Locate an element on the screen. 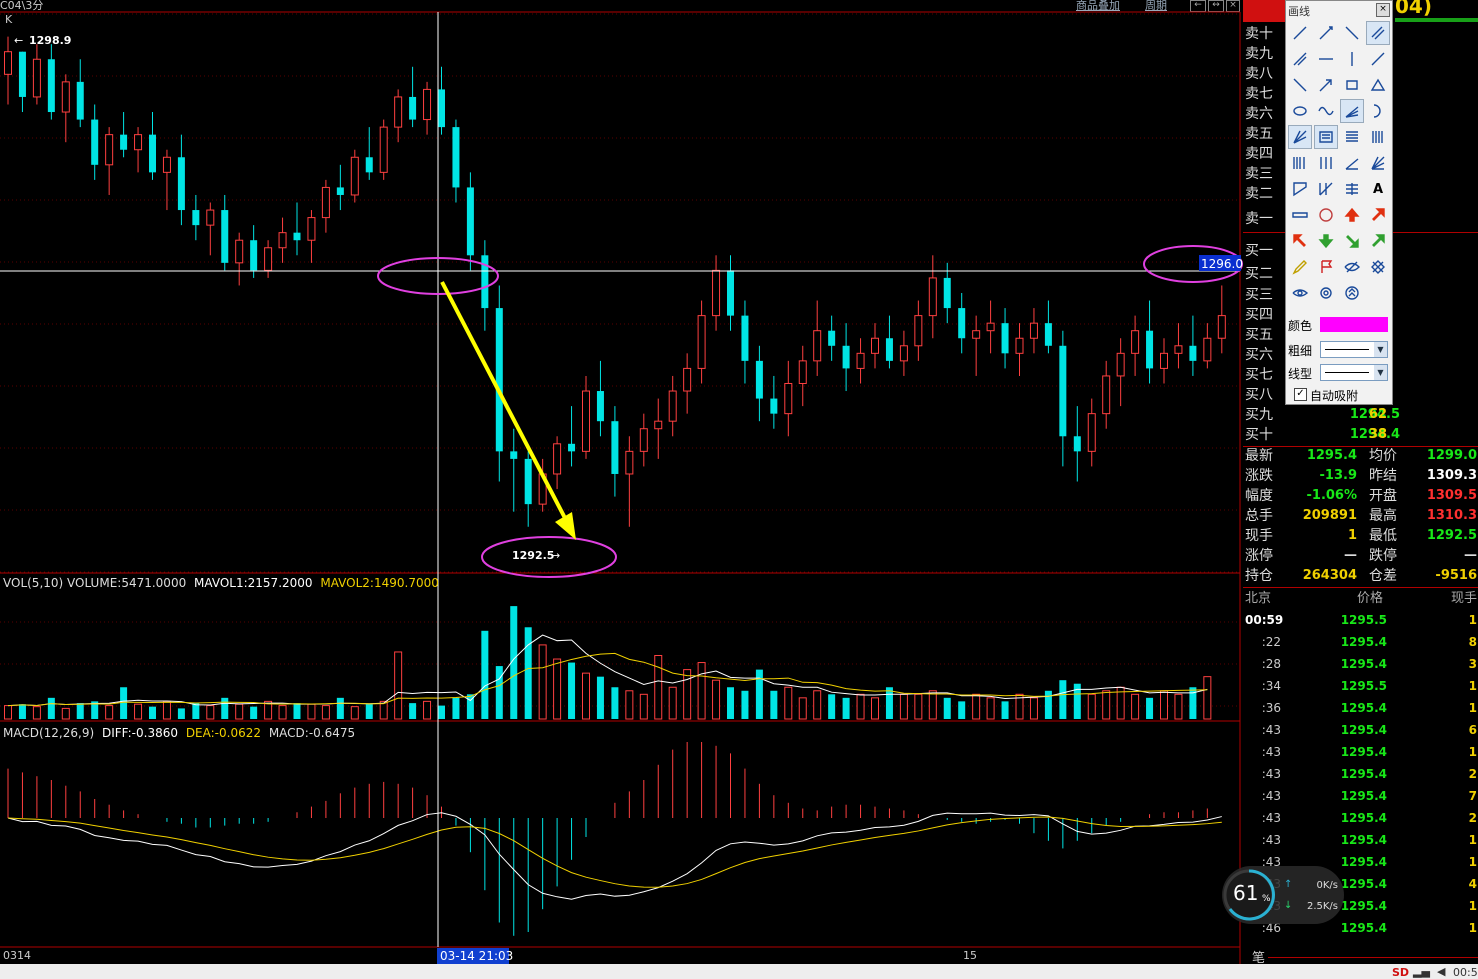 The width and height of the screenshot is (1478, 979). up-right-arrow-icon is located at coordinates (1378, 215).